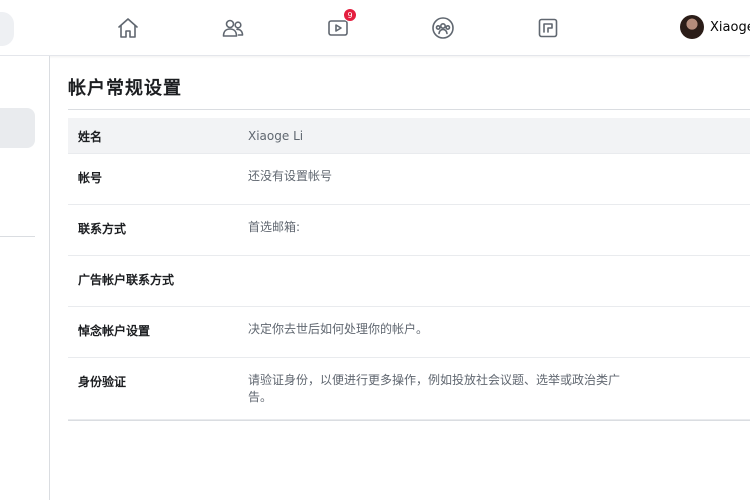 This screenshot has width=750, height=500. What do you see at coordinates (25, 278) in the screenshot?
I see `settings-sidebar` at bounding box center [25, 278].